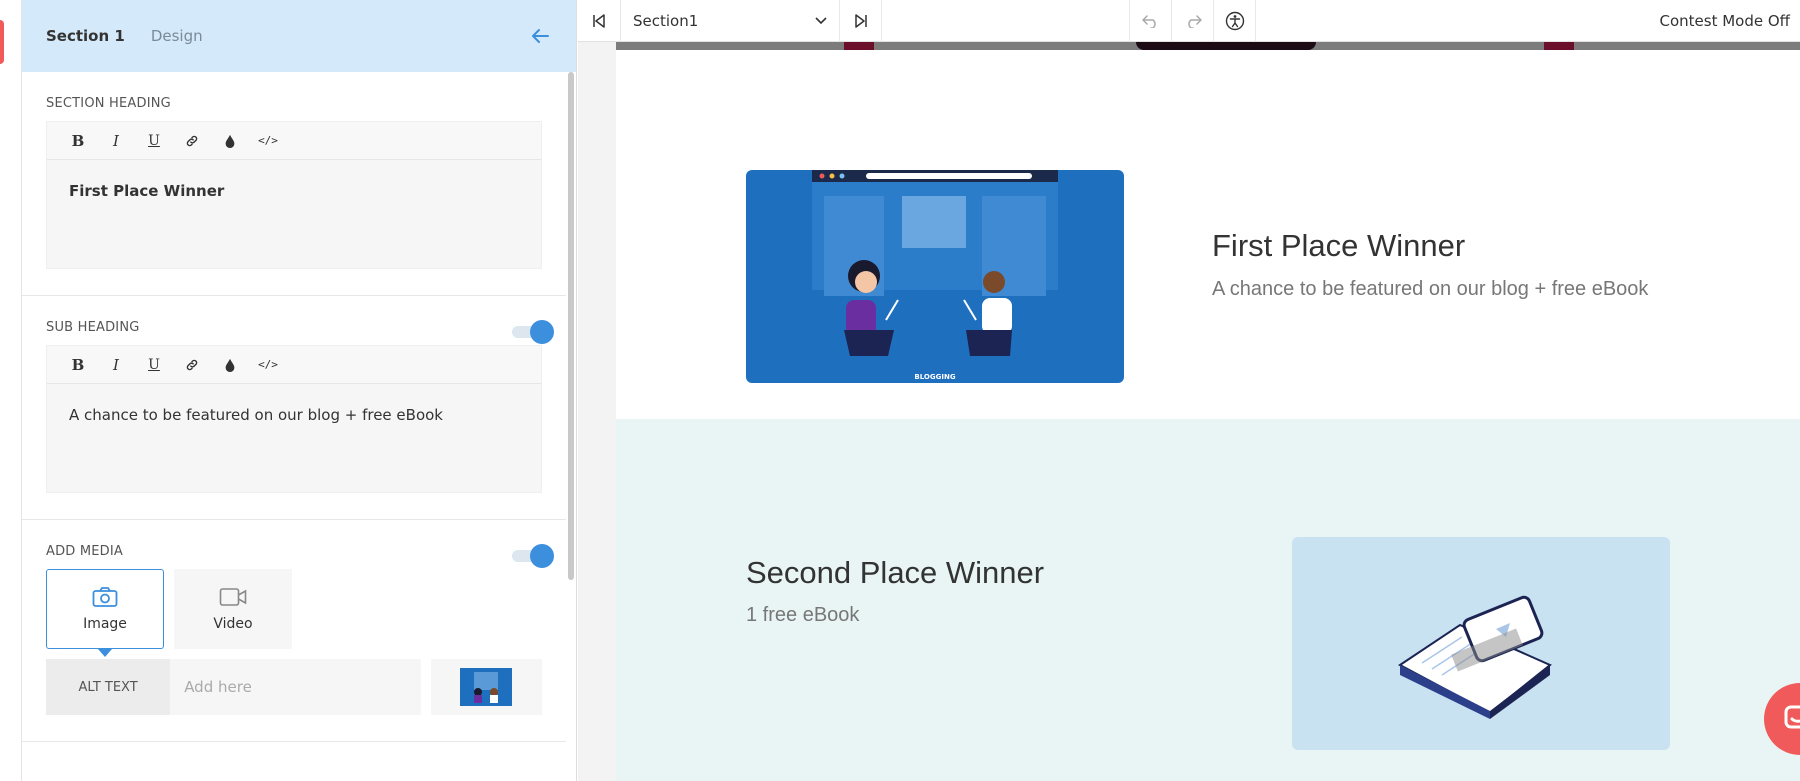 The image size is (1800, 781). Describe the element at coordinates (1226, 46) in the screenshot. I see `hero-strip-center` at that location.